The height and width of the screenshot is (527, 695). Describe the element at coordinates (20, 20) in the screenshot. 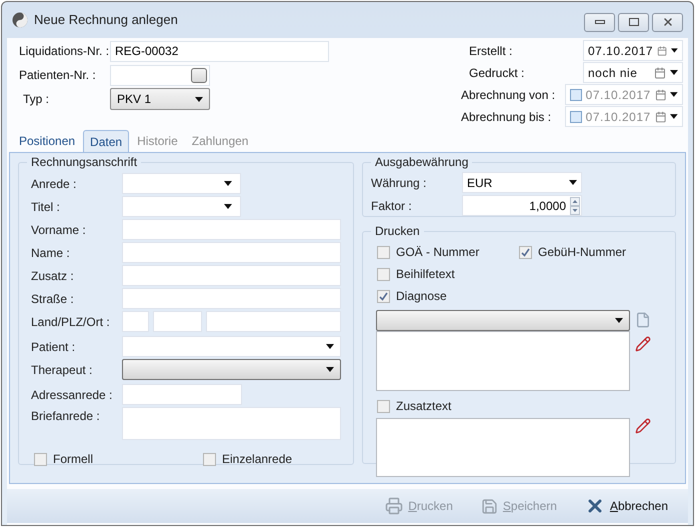

I see `app-icon` at that location.